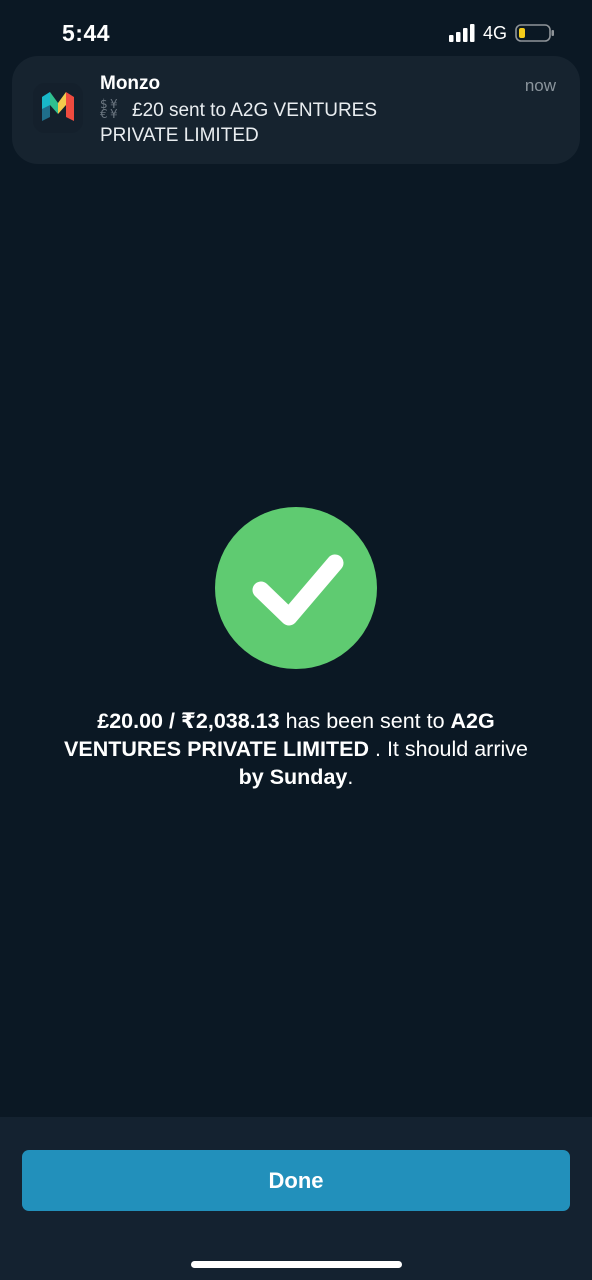 Image resolution: width=592 pixels, height=1280 pixels. I want to click on success-badge, so click(296, 588).